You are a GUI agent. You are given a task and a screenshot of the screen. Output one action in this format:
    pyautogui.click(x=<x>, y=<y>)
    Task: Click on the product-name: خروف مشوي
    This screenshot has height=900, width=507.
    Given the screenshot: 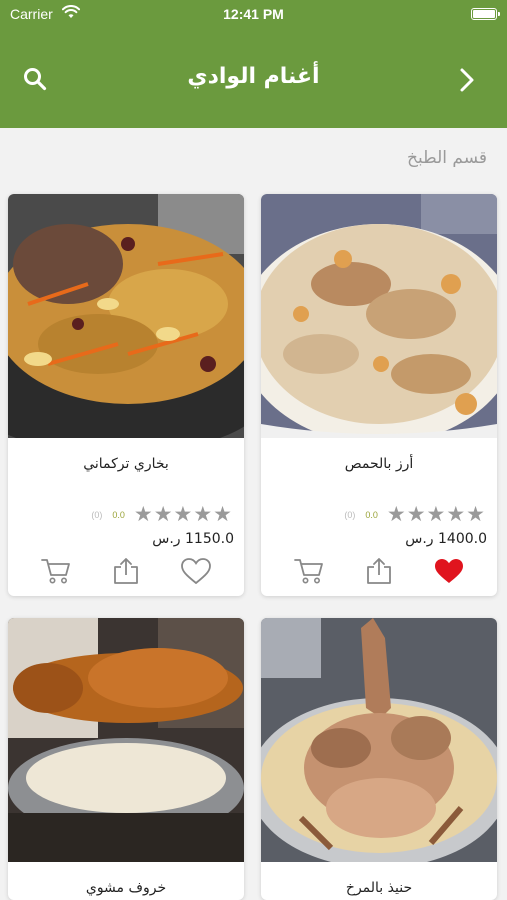 What is the action you would take?
    pyautogui.click(x=126, y=888)
    